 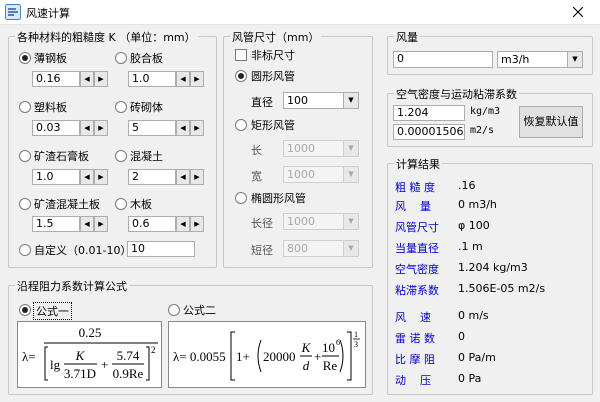 I want to click on short-diameter-value: 800, so click(x=297, y=248).